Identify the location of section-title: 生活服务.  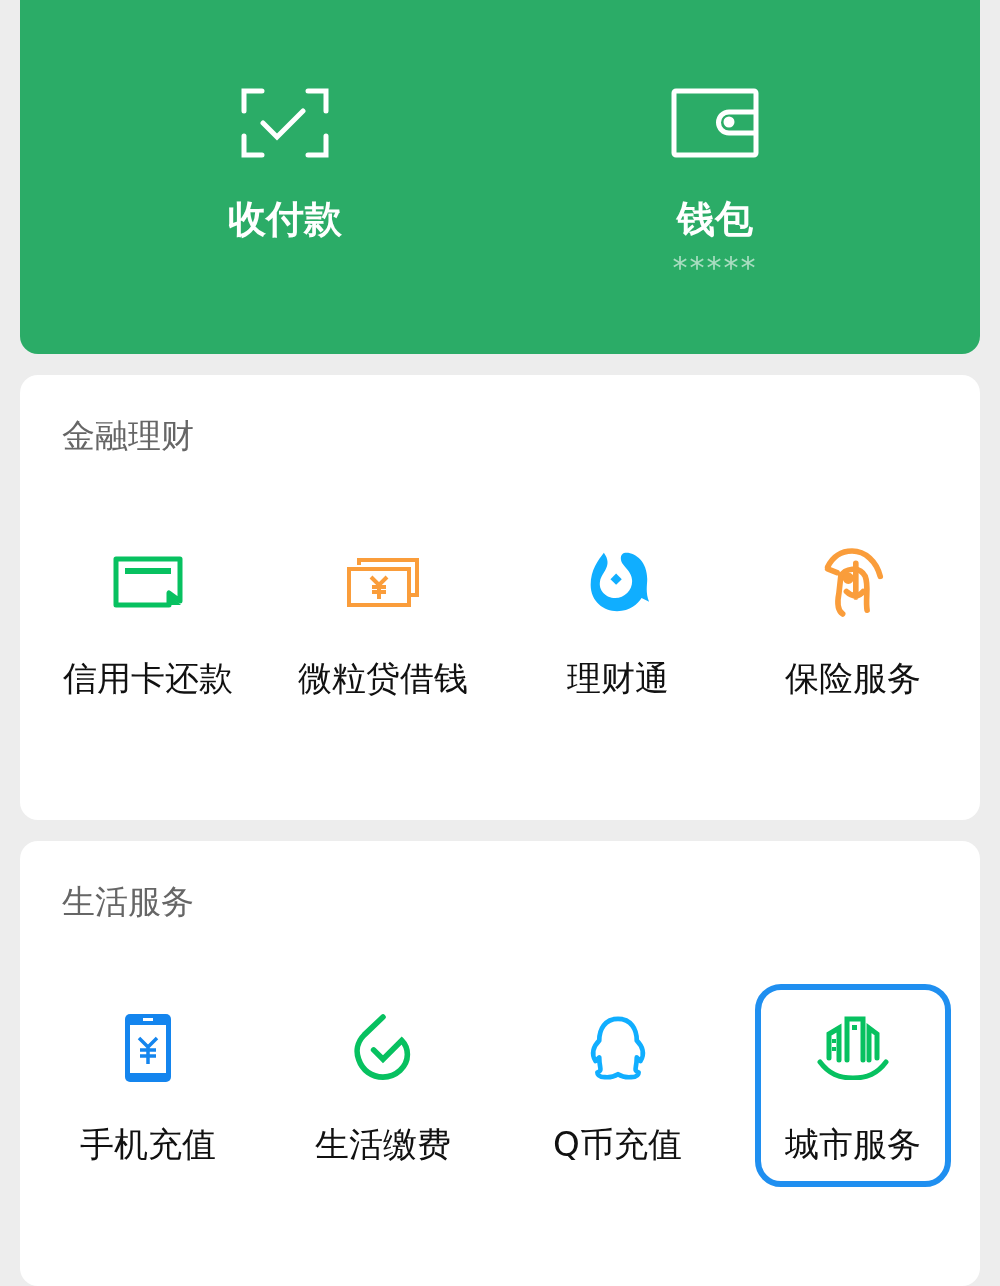
(128, 902).